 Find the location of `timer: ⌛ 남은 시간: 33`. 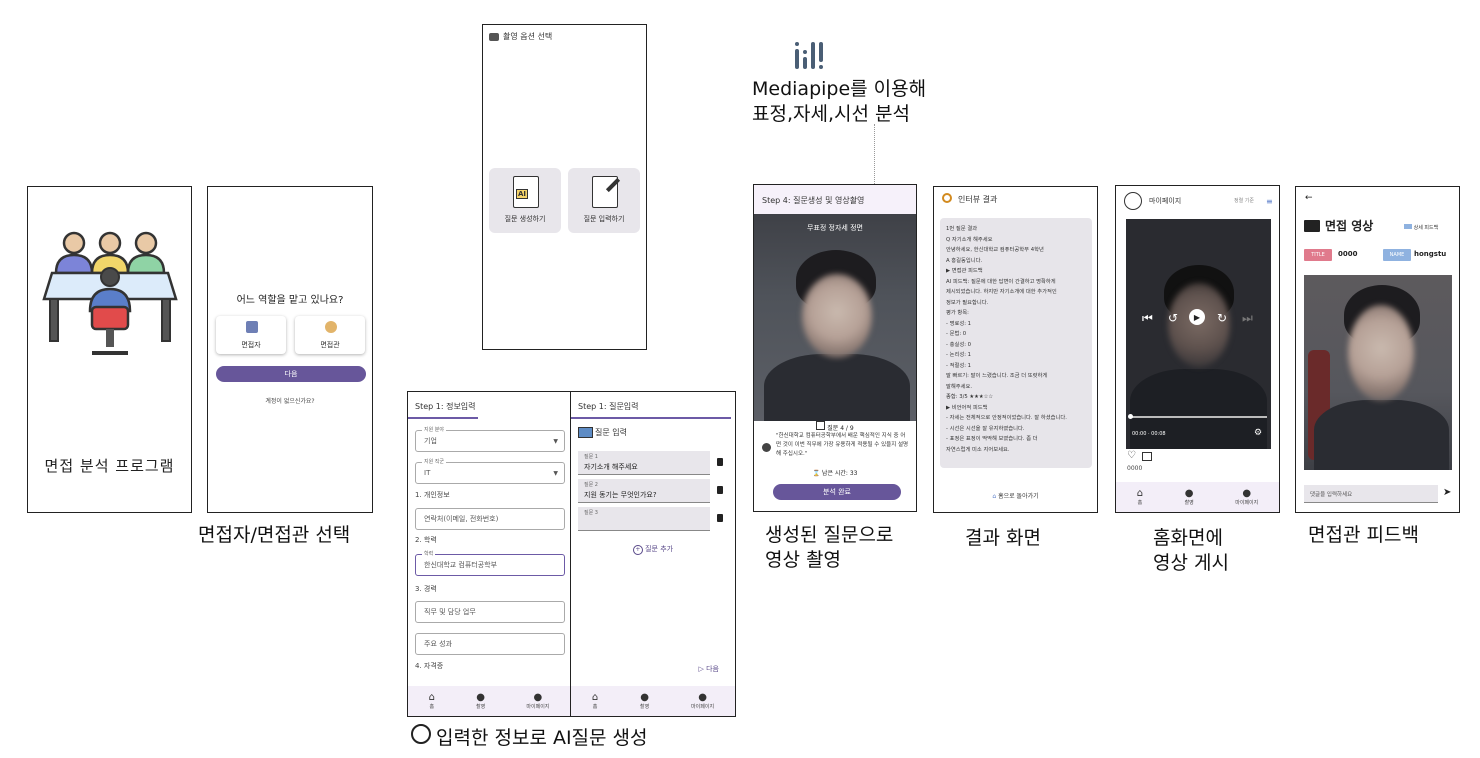

timer: ⌛ 남은 시간: 33 is located at coordinates (835, 472).